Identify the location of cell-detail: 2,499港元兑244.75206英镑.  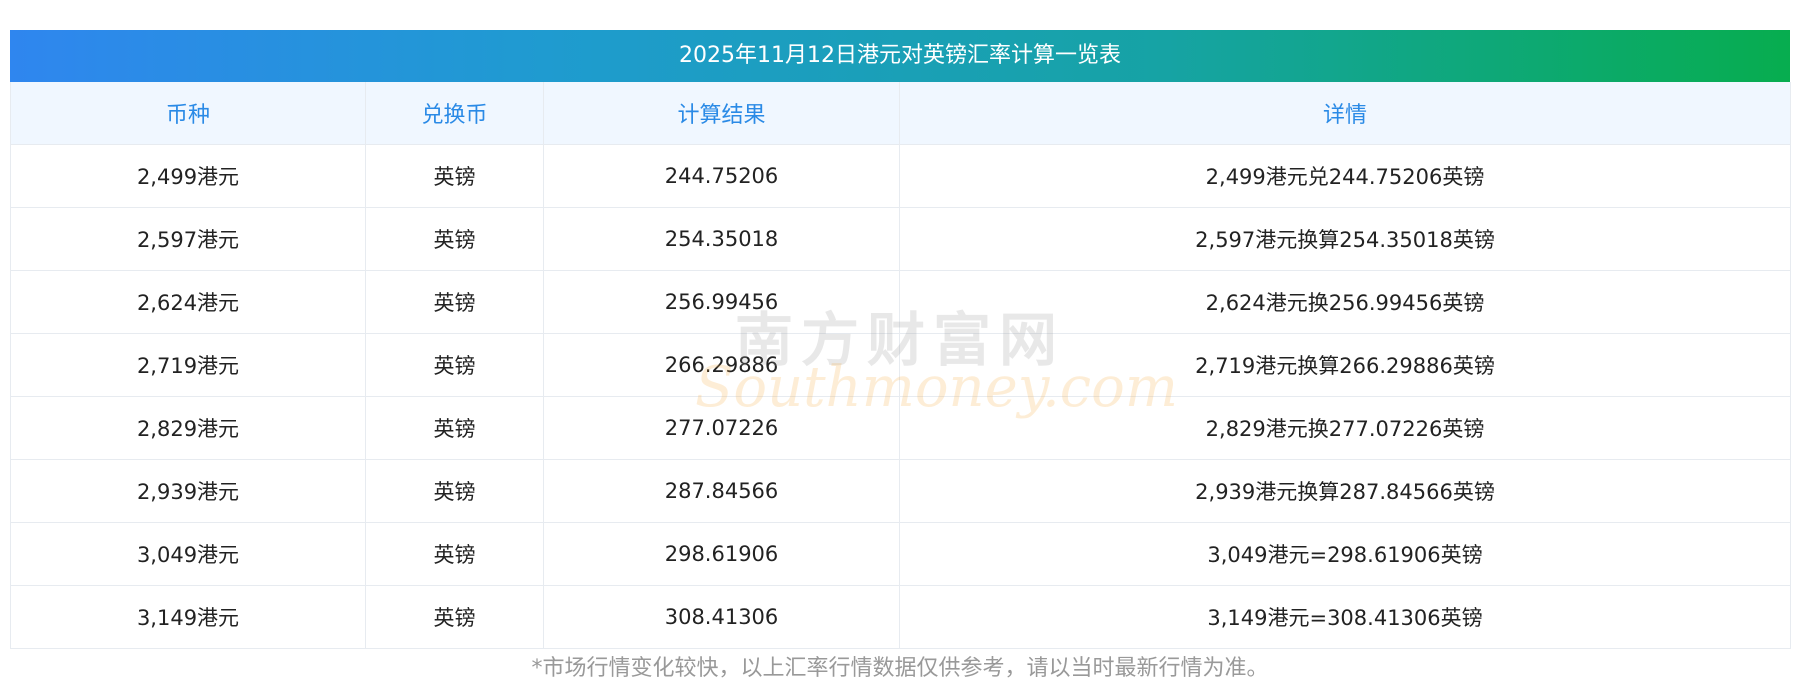
(1345, 176).